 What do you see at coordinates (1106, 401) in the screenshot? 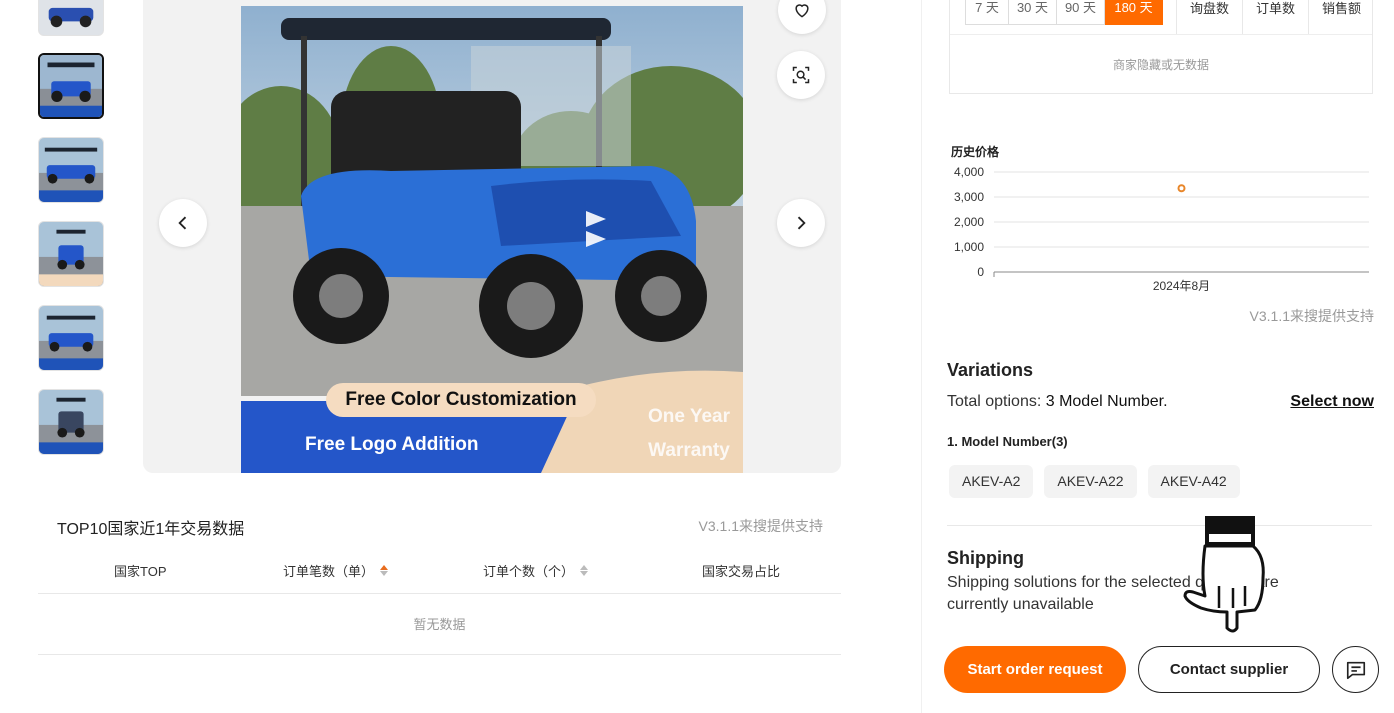
I see `variations-total-value: 3 Model Number.` at bounding box center [1106, 401].